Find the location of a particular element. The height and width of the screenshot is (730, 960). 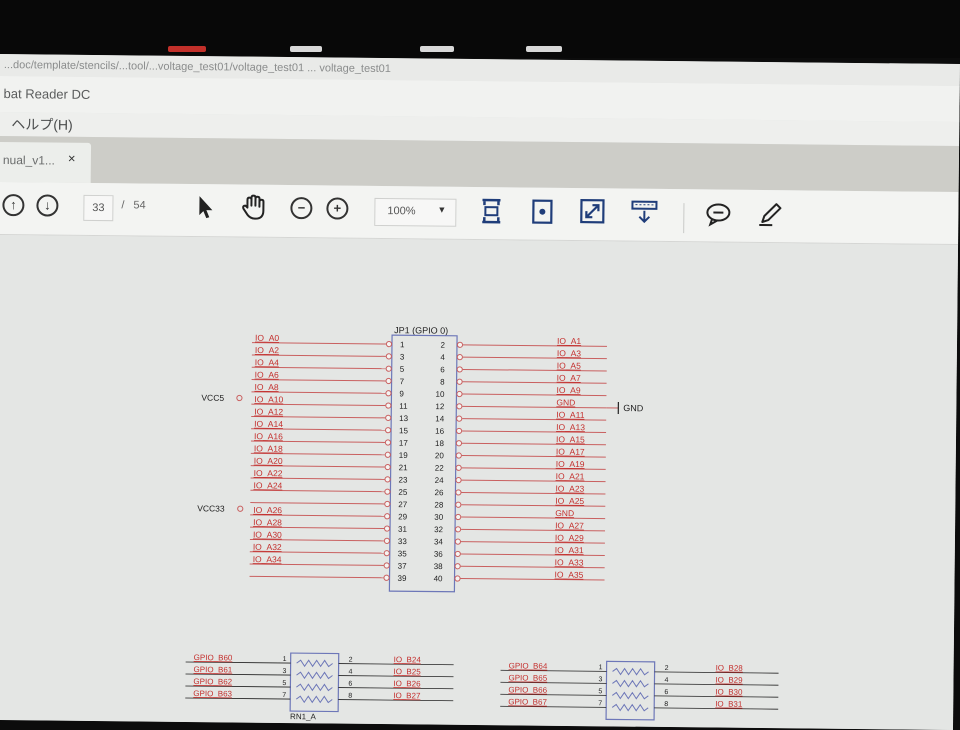

rn-pin-number: 7 is located at coordinates (600, 703).